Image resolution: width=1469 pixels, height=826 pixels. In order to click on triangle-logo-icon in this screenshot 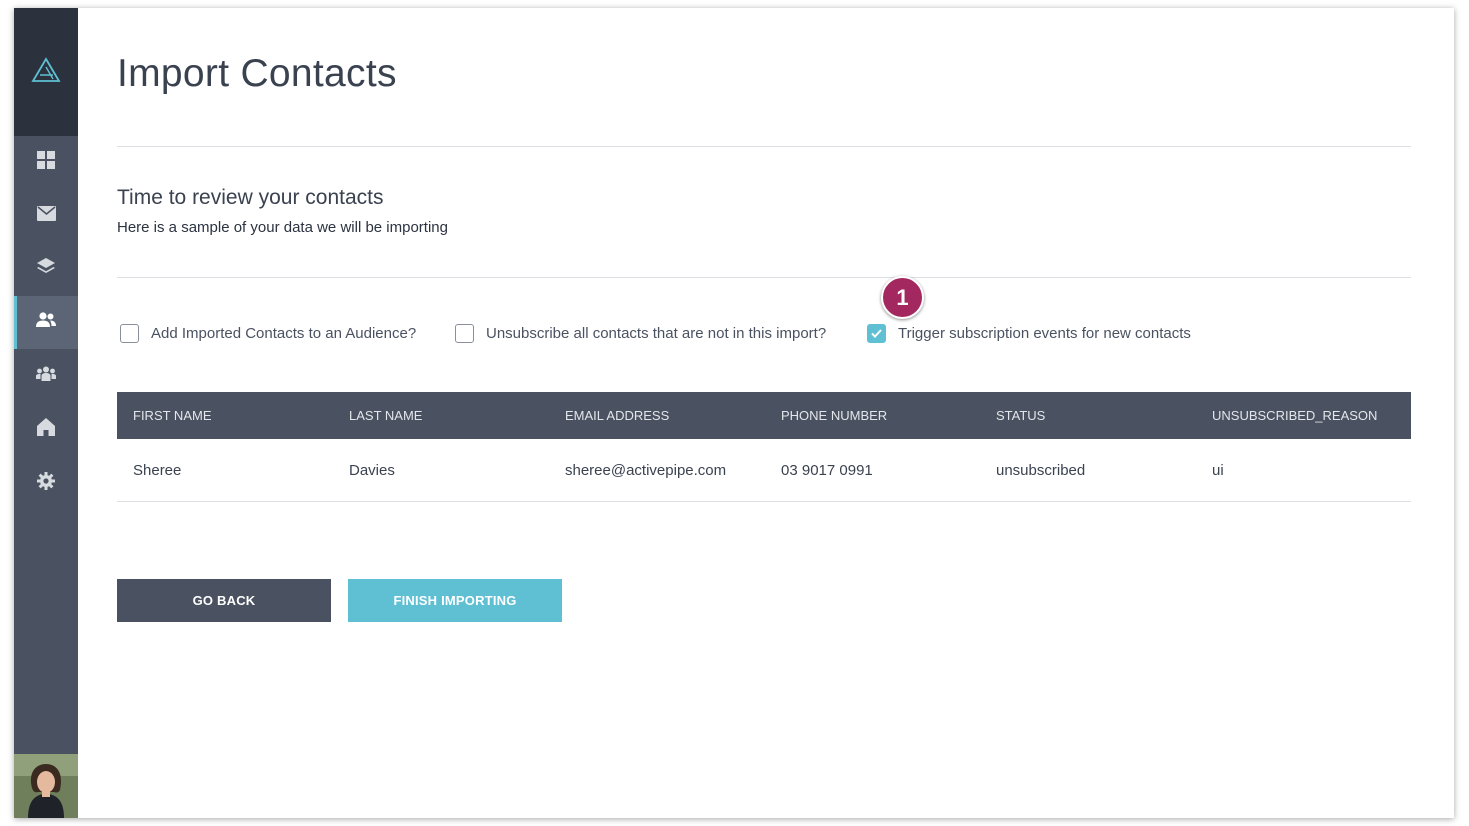, I will do `click(46, 72)`.